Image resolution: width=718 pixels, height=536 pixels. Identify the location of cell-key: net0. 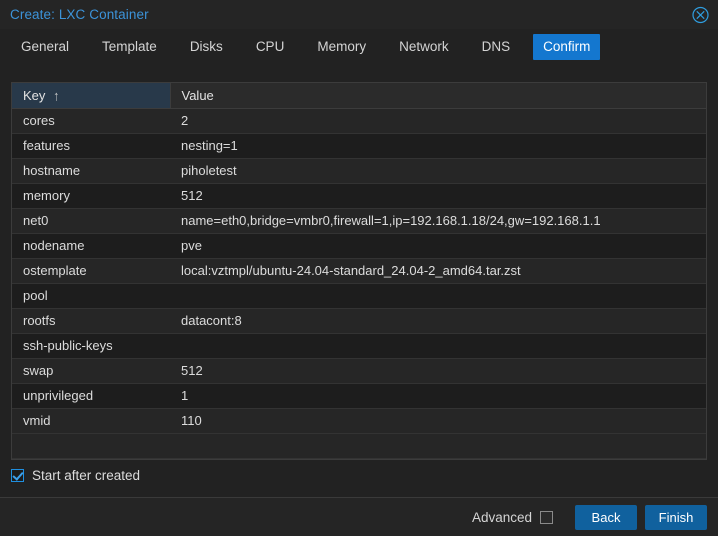
(91, 221).